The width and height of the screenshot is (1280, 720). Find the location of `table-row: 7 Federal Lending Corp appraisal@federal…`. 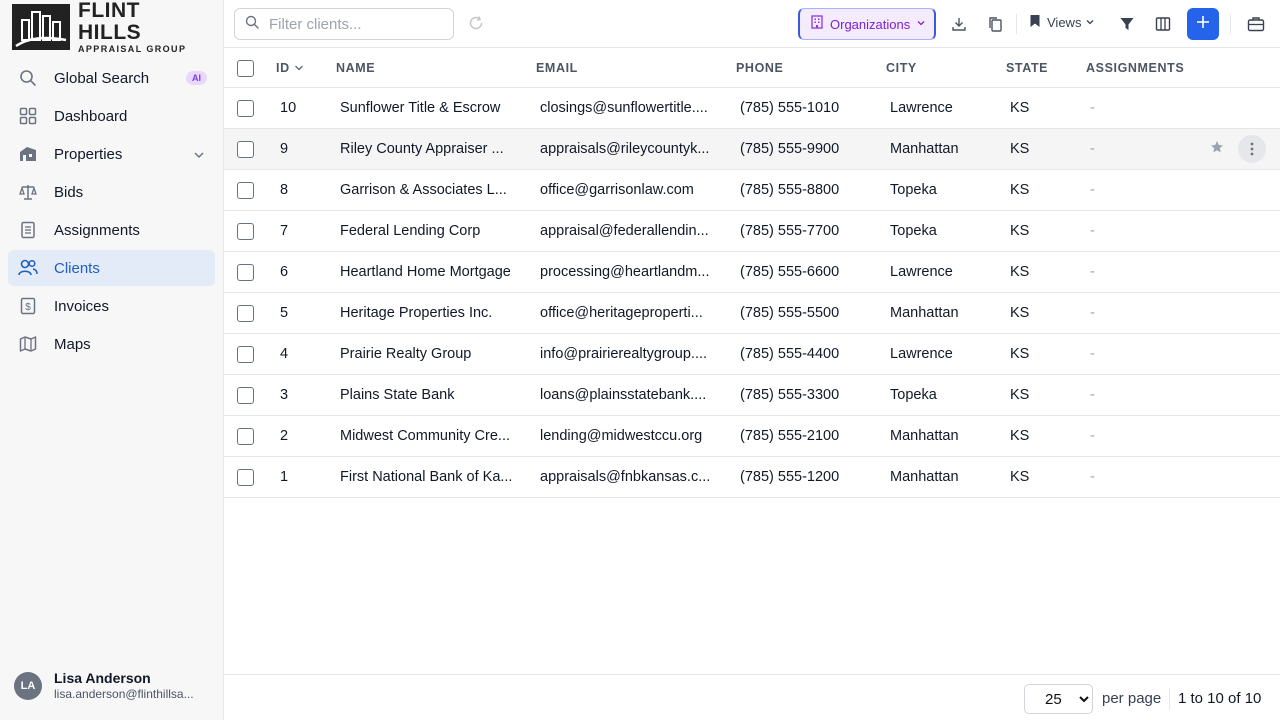

table-row: 7 Federal Lending Corp appraisal@federal… is located at coordinates (752, 231).